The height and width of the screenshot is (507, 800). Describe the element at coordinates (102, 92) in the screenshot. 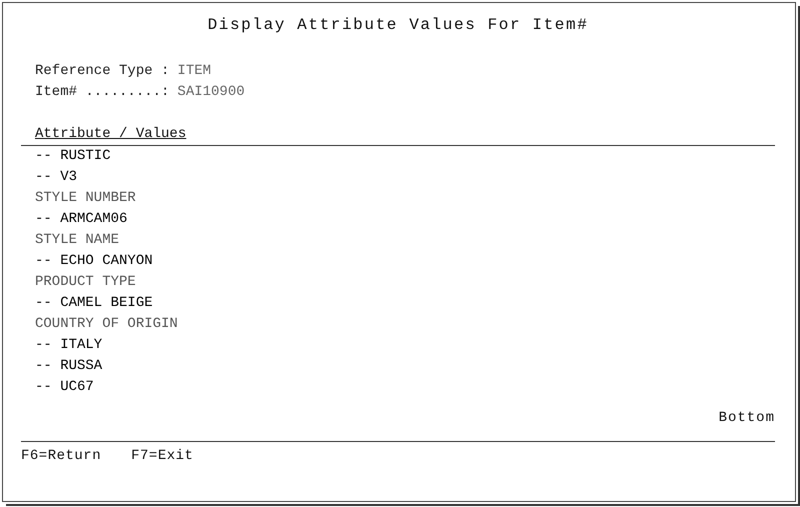

I see `field-label: Item# .........:` at that location.